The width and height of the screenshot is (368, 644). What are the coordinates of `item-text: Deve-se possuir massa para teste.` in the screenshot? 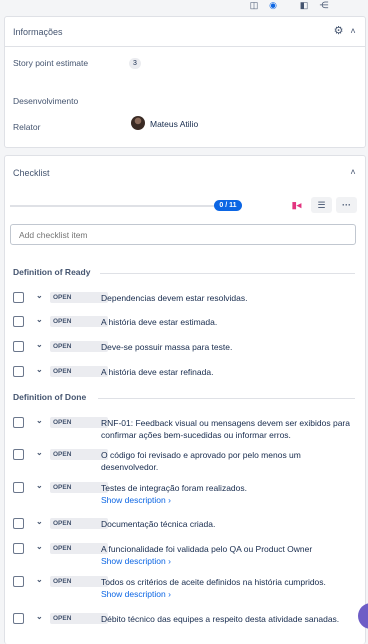 It's located at (230, 347).